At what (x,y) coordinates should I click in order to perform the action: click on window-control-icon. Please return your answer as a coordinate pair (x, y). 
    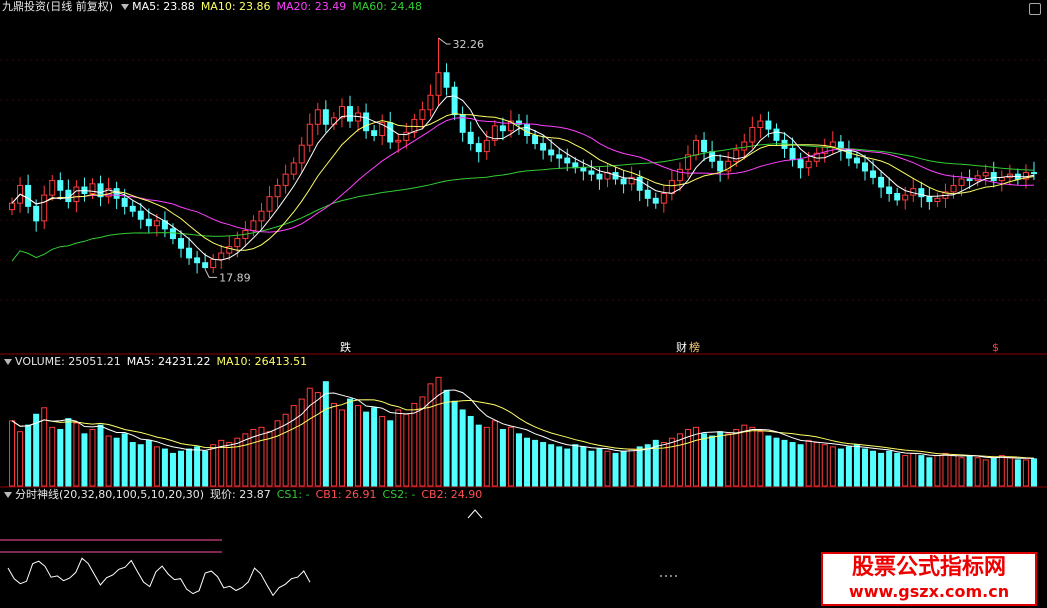
    Looking at the image, I should click on (1035, 9).